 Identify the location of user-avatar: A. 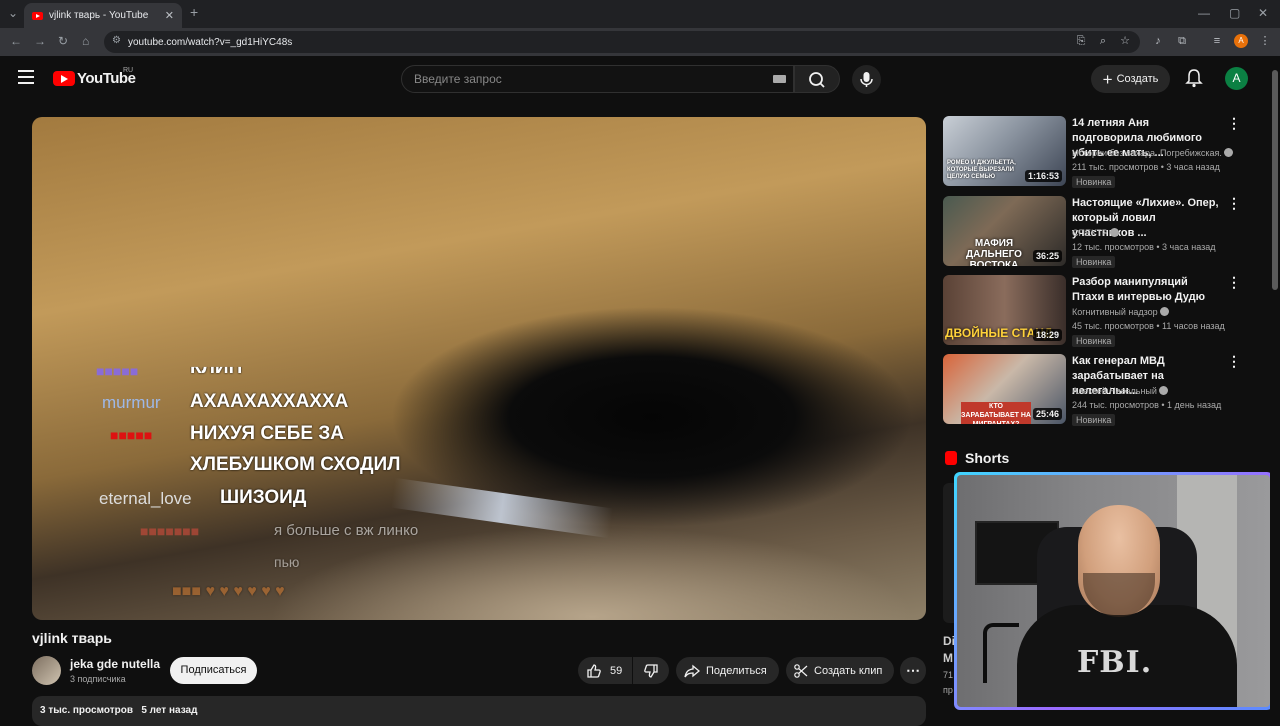
(1236, 78).